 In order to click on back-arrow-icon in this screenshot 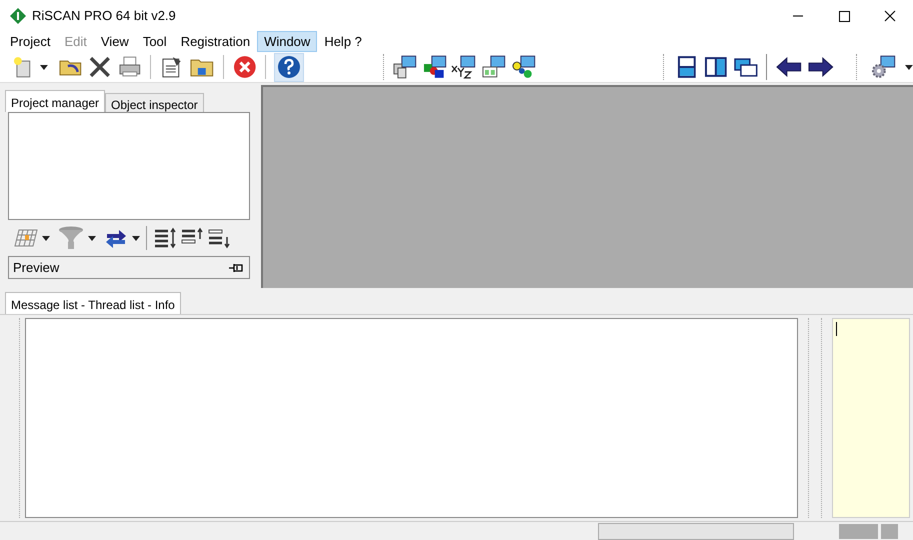, I will do `click(789, 67)`.